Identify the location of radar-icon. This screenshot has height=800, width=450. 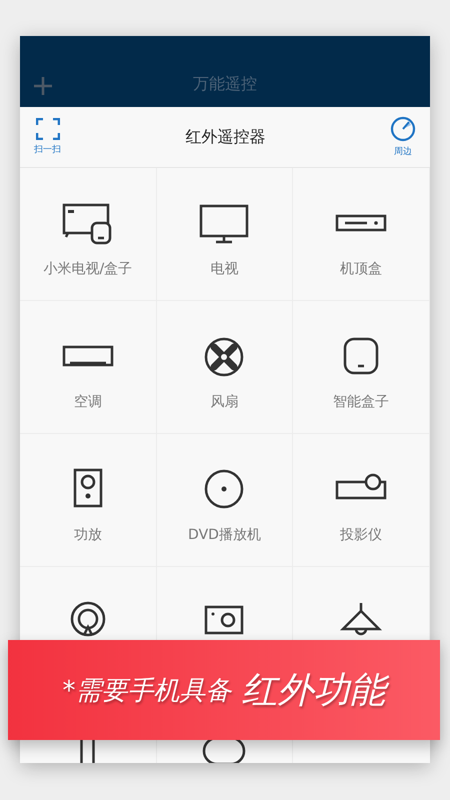
(403, 129).